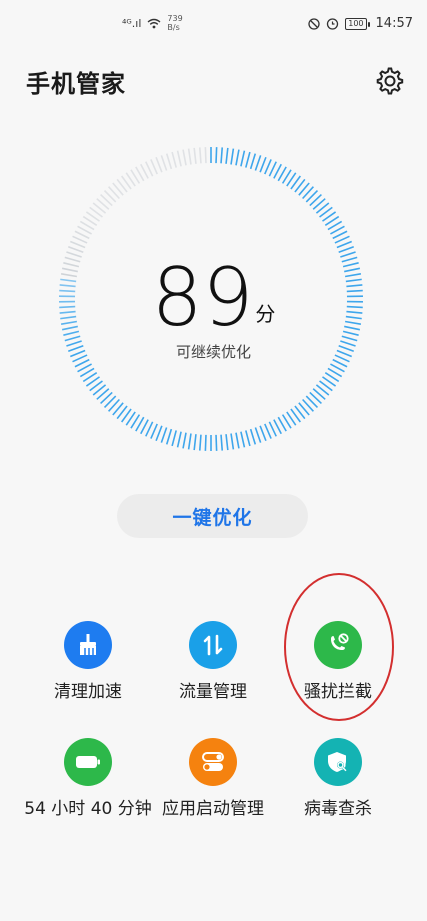 The height and width of the screenshot is (921, 427). I want to click on score-subtitle: 可继续优化, so click(213, 352).